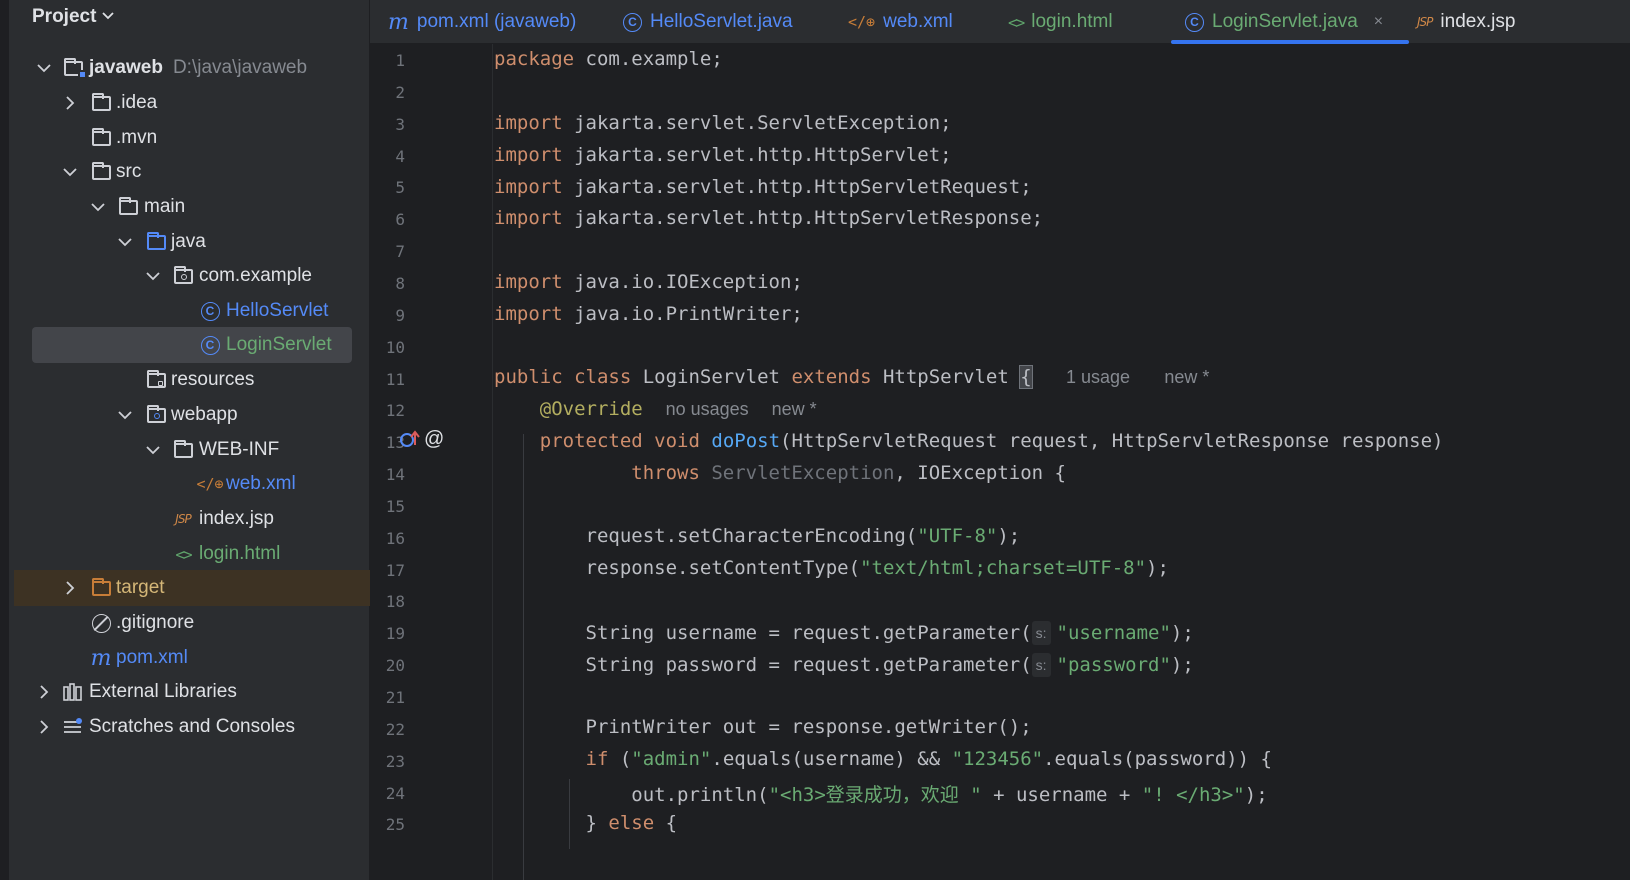 The width and height of the screenshot is (1630, 880). Describe the element at coordinates (1285, 21) in the screenshot. I see `tab-label: LoginServlet.java` at that location.